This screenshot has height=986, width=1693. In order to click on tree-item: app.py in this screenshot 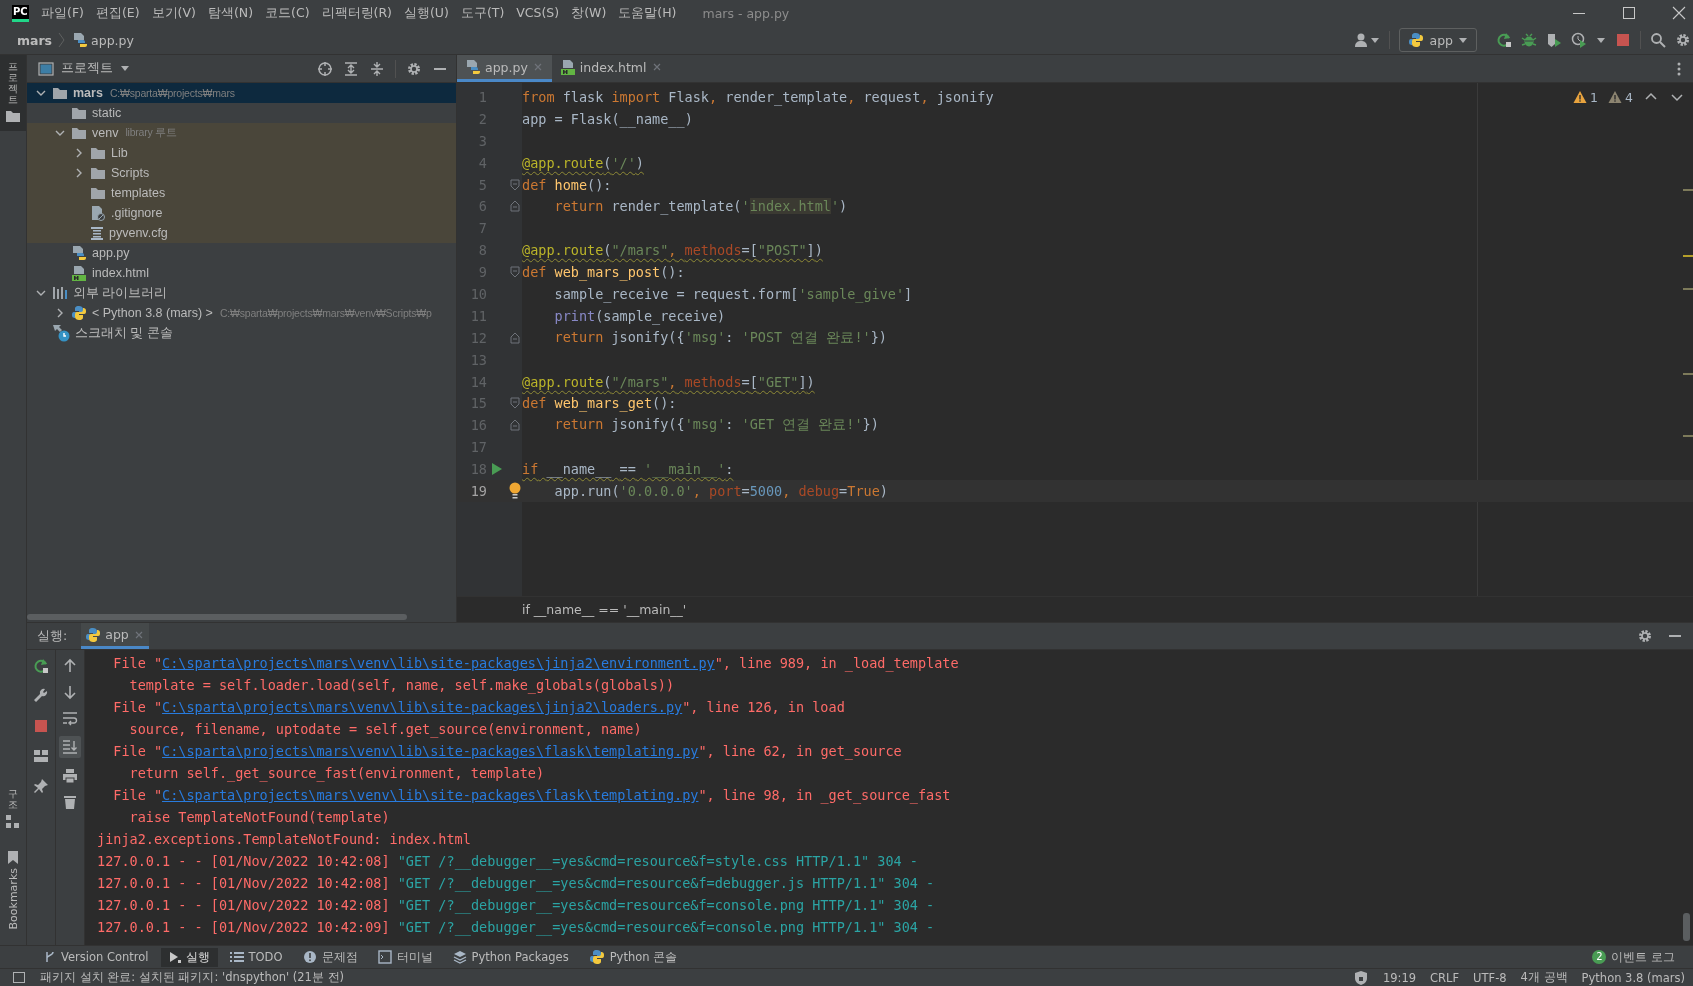, I will do `click(241, 253)`.